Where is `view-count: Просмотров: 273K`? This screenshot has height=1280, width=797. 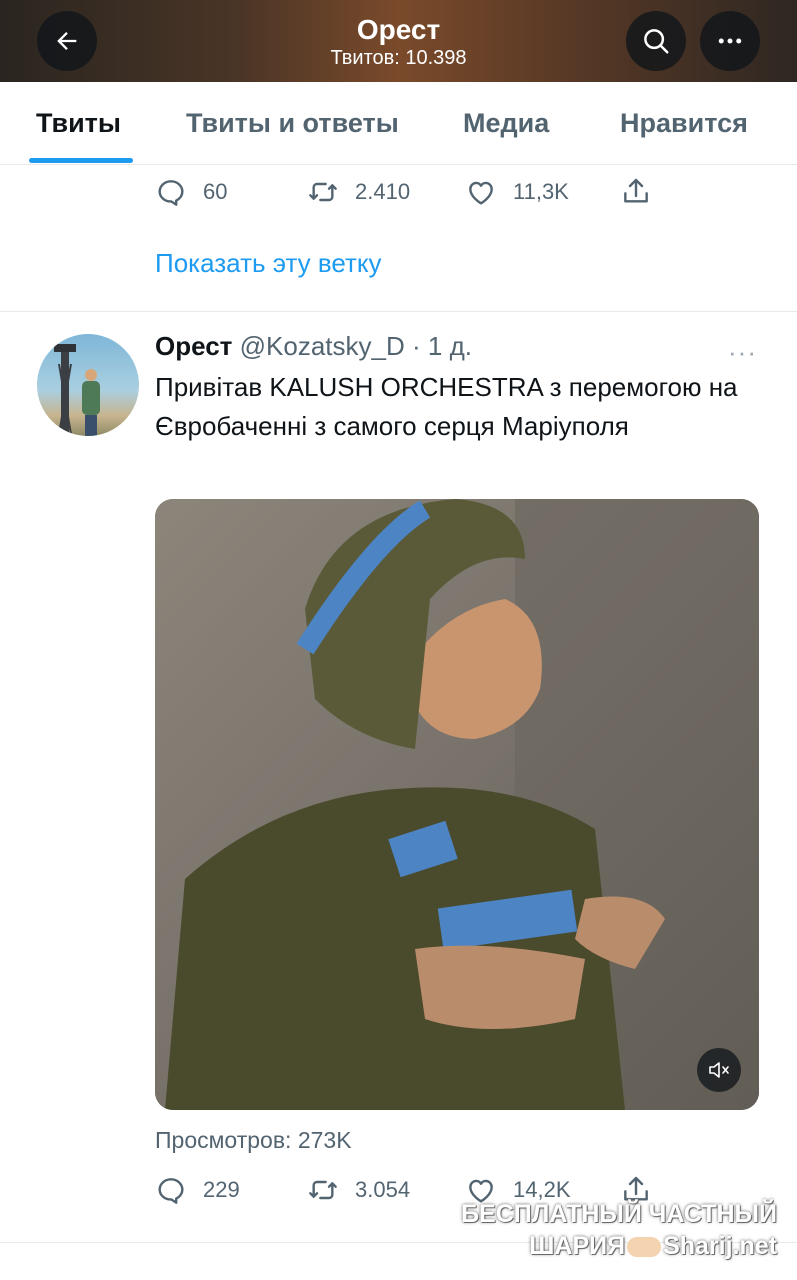 view-count: Просмотров: 273K is located at coordinates (253, 1140).